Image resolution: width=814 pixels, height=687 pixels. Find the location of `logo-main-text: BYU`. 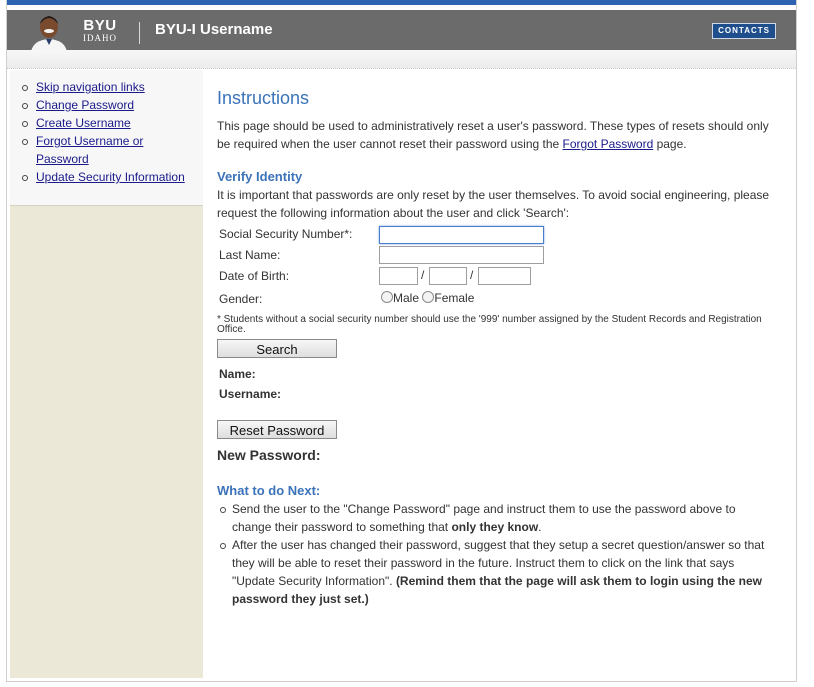

logo-main-text: BYU is located at coordinates (100, 25).